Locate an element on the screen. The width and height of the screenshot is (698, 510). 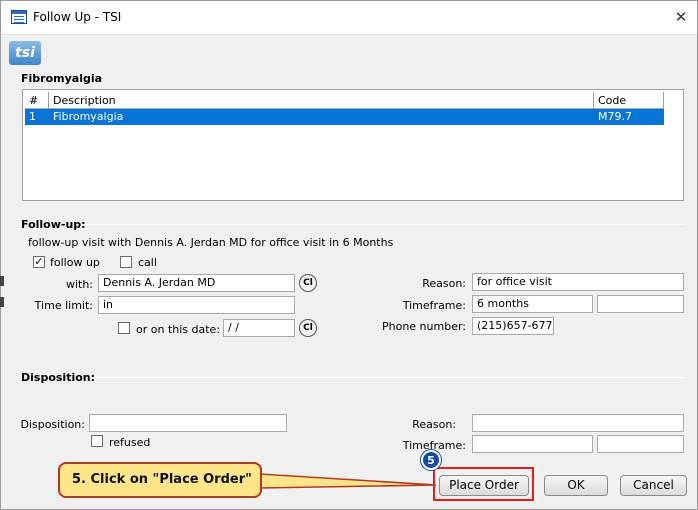
instruction-callout: 5. Click on "Place Order" is located at coordinates (160, 480).